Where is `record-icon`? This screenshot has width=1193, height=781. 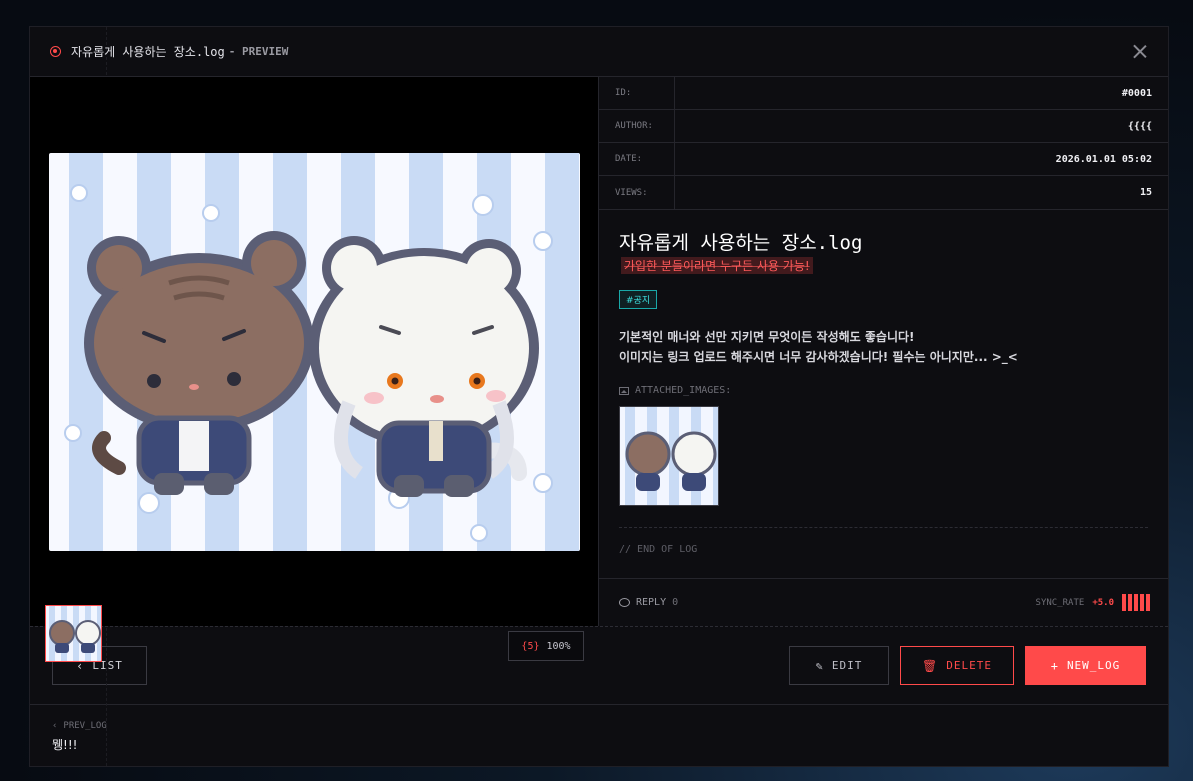 record-icon is located at coordinates (55, 51).